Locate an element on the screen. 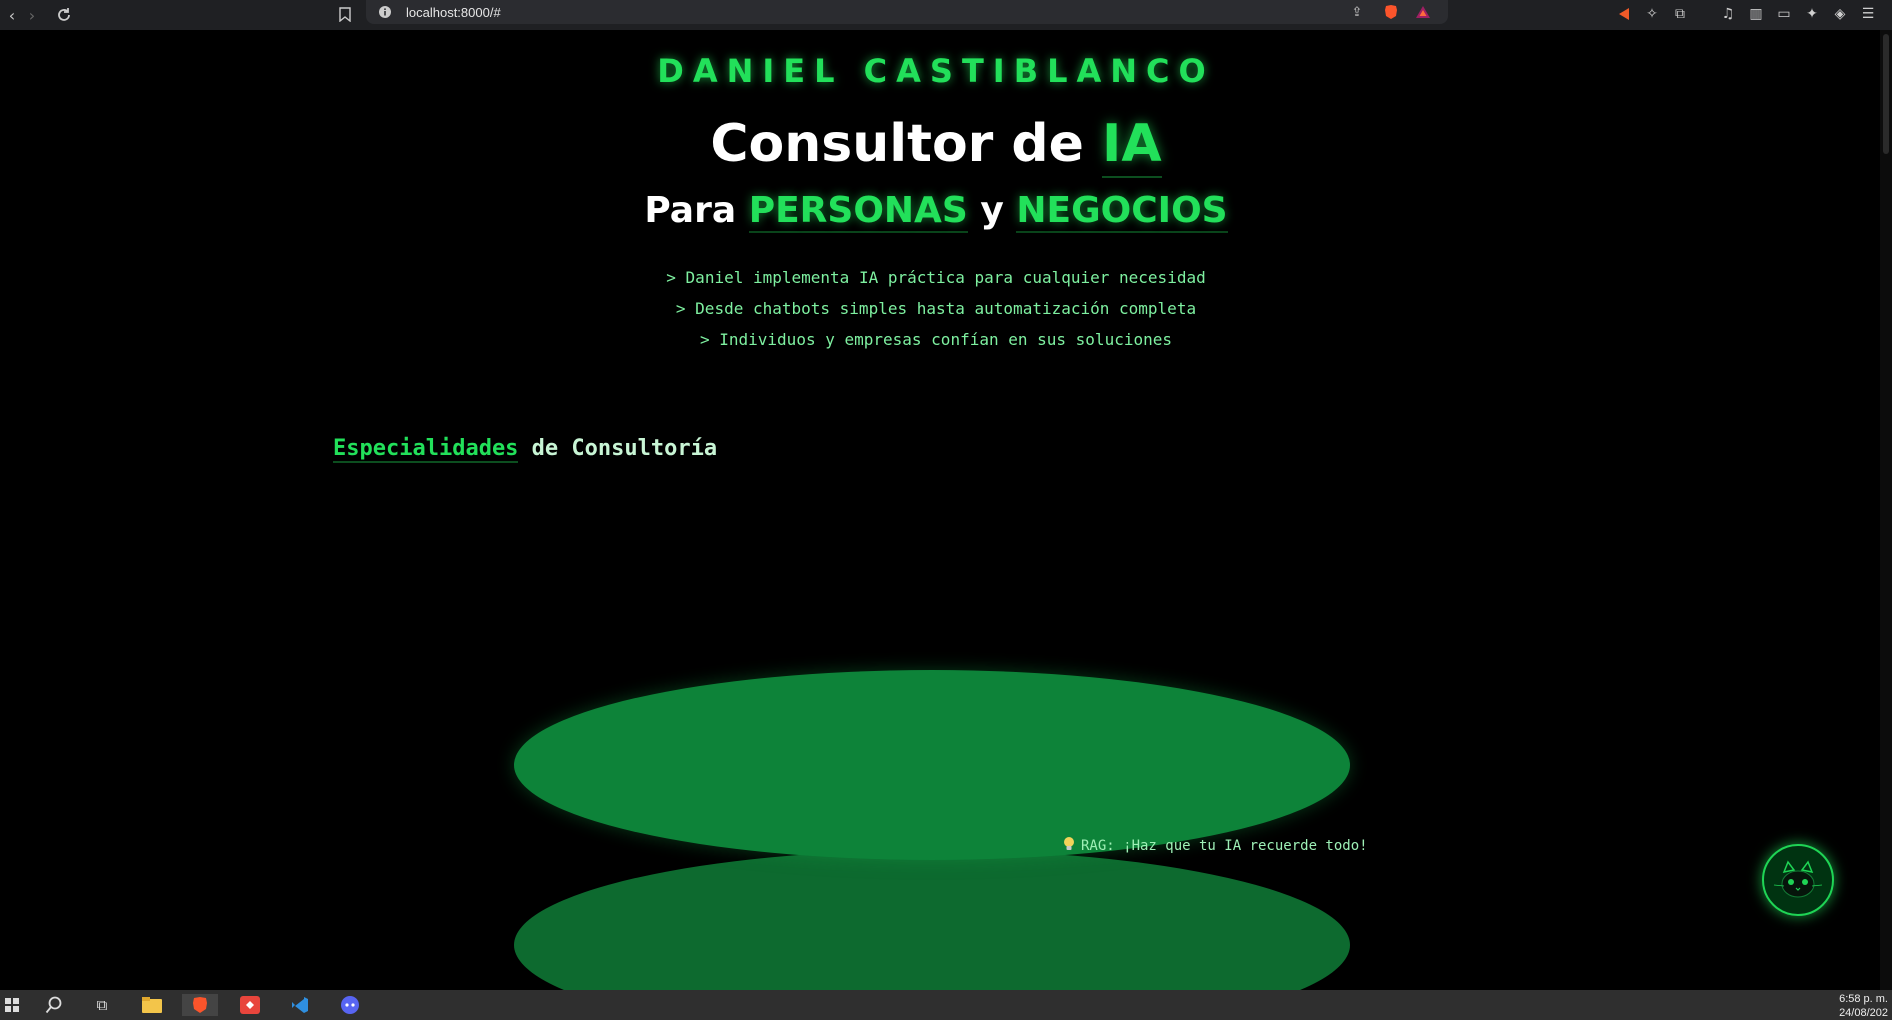 The width and height of the screenshot is (1892, 1020). cat-assistant-button is located at coordinates (1798, 880).